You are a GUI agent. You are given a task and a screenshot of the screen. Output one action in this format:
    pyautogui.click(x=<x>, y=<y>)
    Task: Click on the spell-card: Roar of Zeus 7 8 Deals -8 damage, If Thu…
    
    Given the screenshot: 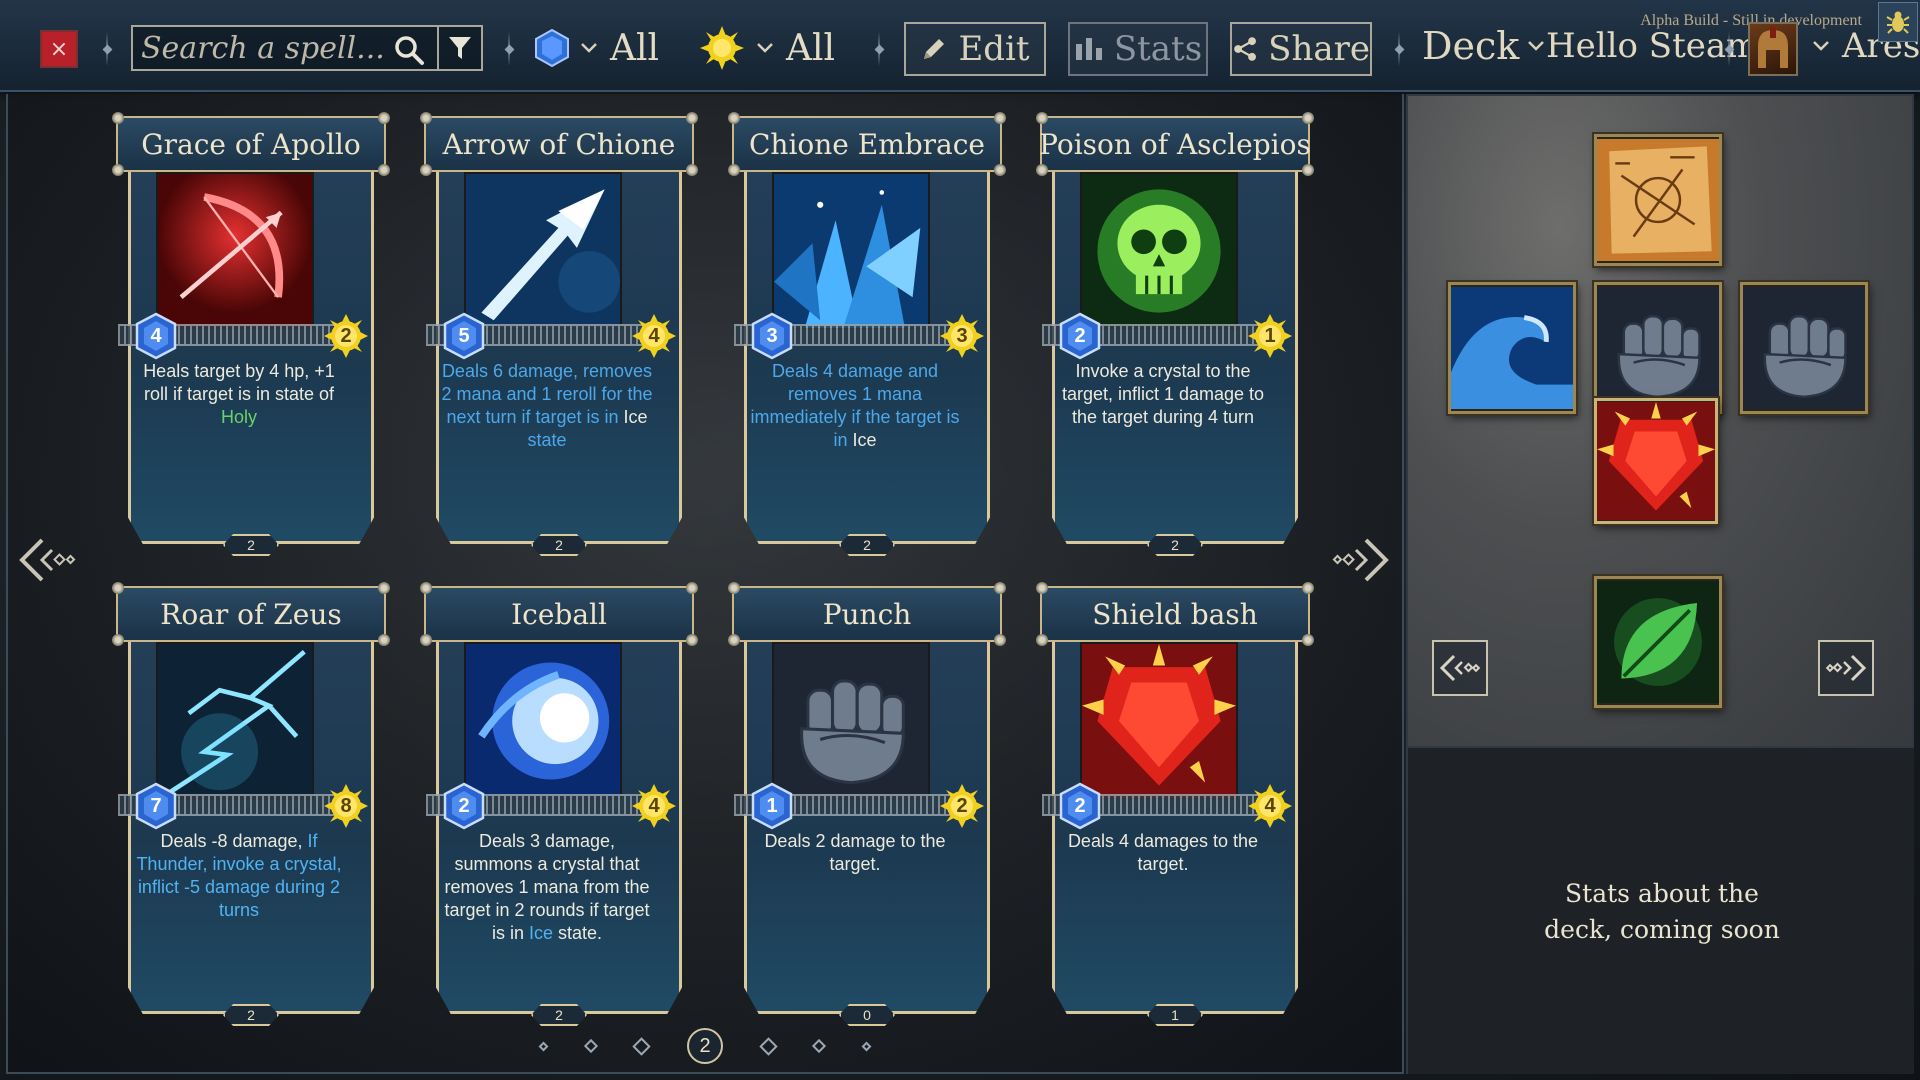 What is the action you would take?
    pyautogui.click(x=251, y=804)
    